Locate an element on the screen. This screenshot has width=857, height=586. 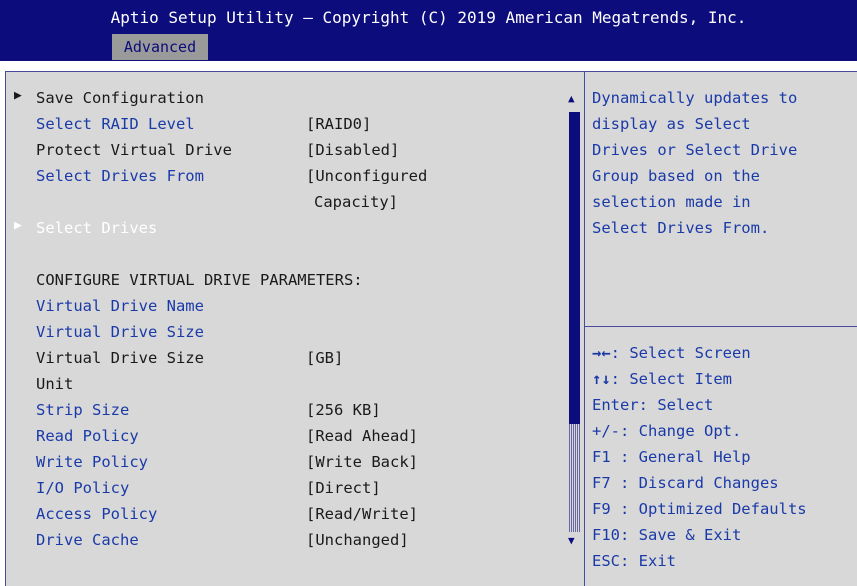
virtual-drive-size-unit-label-cont: Unit is located at coordinates (55, 384).